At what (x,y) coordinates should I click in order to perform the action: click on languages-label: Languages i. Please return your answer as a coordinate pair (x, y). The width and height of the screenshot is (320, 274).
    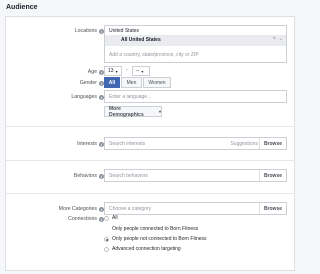
    Looking at the image, I should click on (87, 97).